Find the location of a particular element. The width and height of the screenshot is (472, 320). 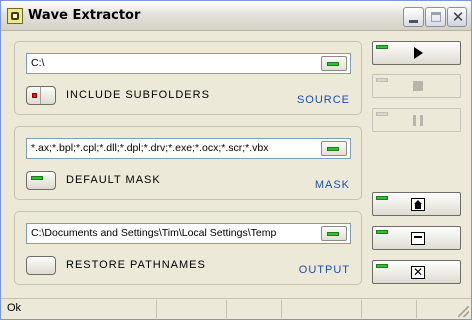

maximize-button is located at coordinates (435, 17).